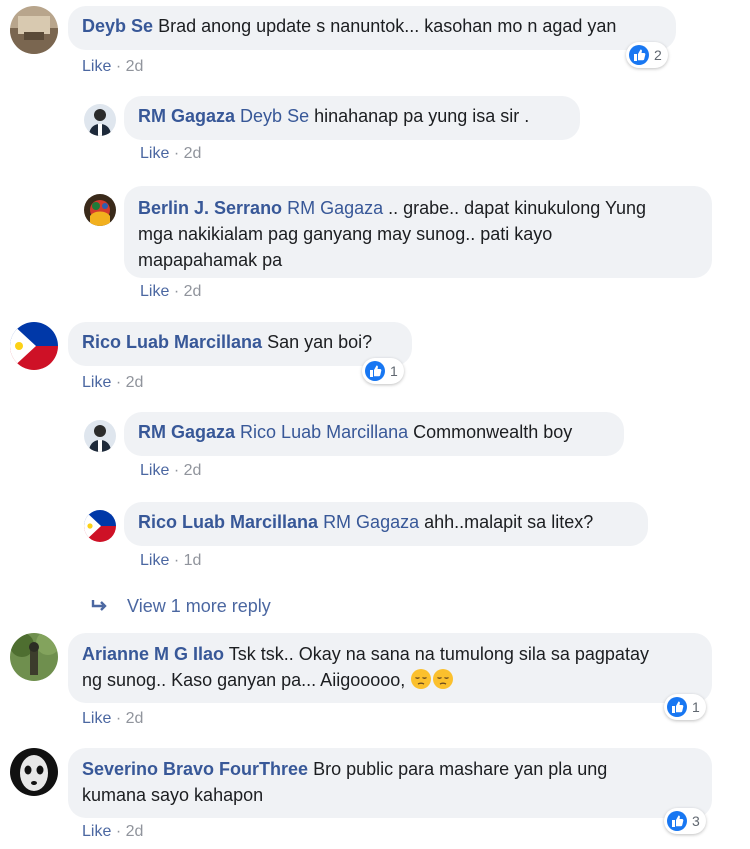 The image size is (750, 849). I want to click on reaction-count: 2, so click(647, 55).